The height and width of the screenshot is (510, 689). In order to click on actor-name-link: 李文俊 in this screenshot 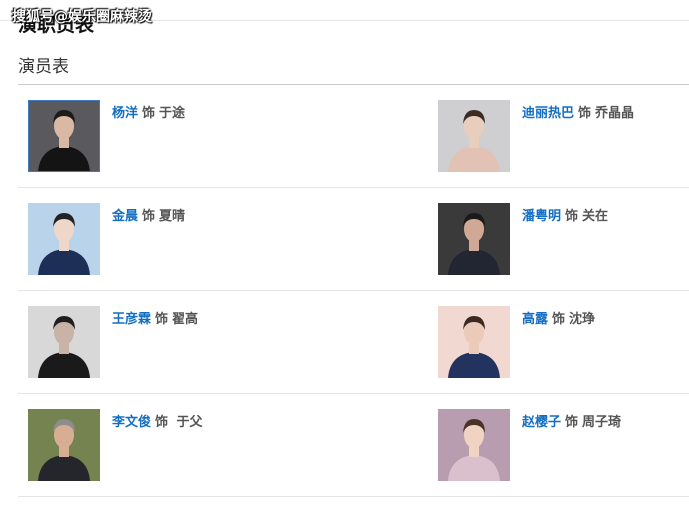, I will do `click(131, 422)`.